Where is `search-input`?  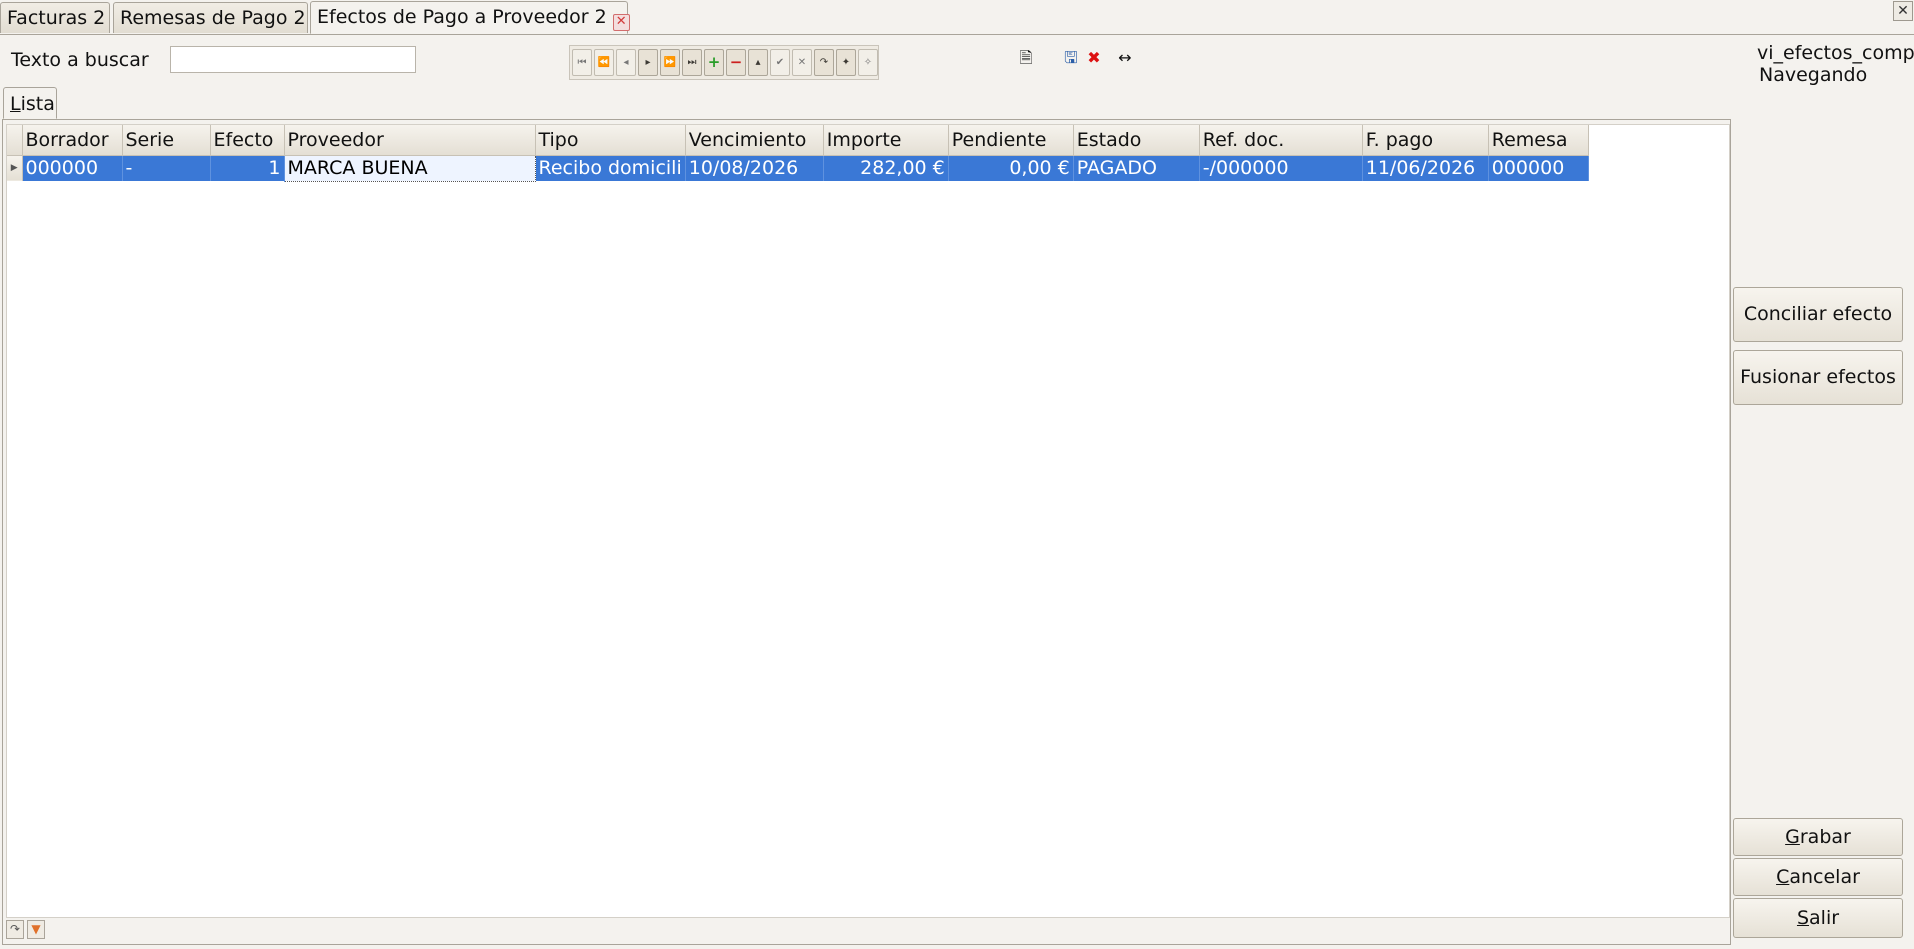 search-input is located at coordinates (293, 59).